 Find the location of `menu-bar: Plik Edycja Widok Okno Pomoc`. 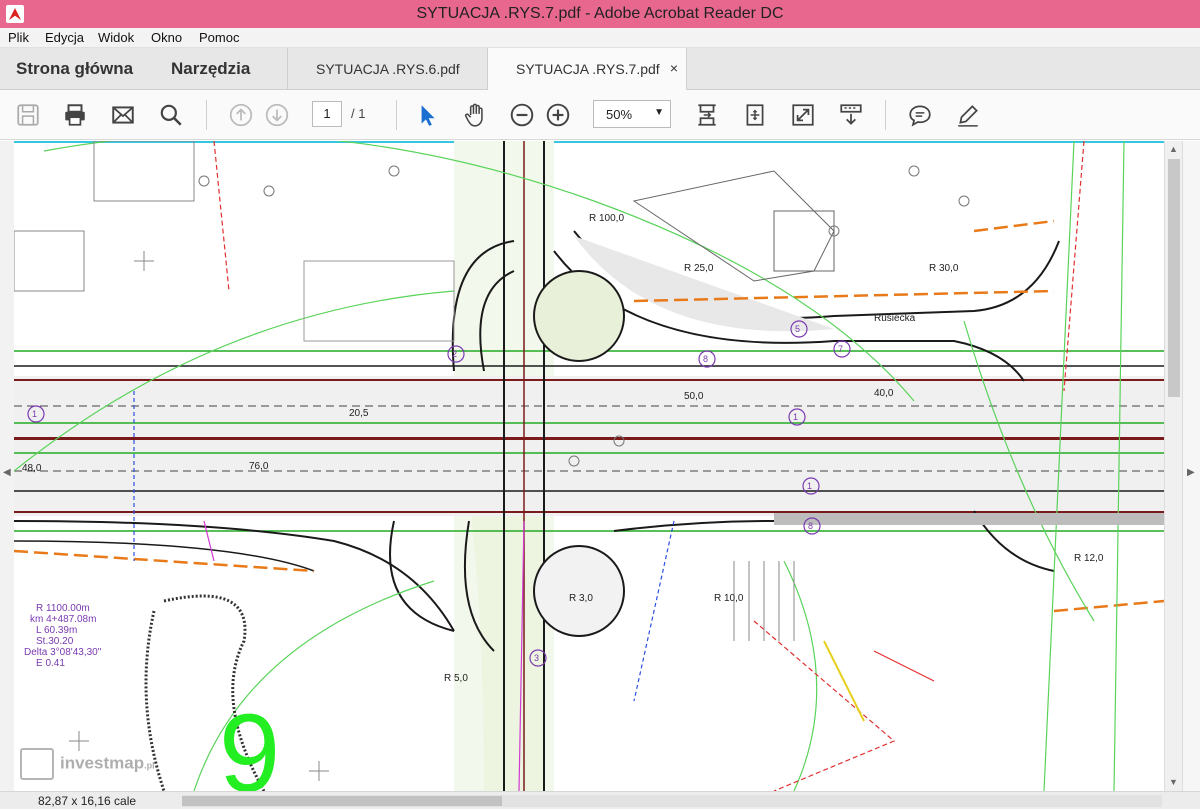

menu-bar: Plik Edycja Widok Okno Pomoc is located at coordinates (600, 38).